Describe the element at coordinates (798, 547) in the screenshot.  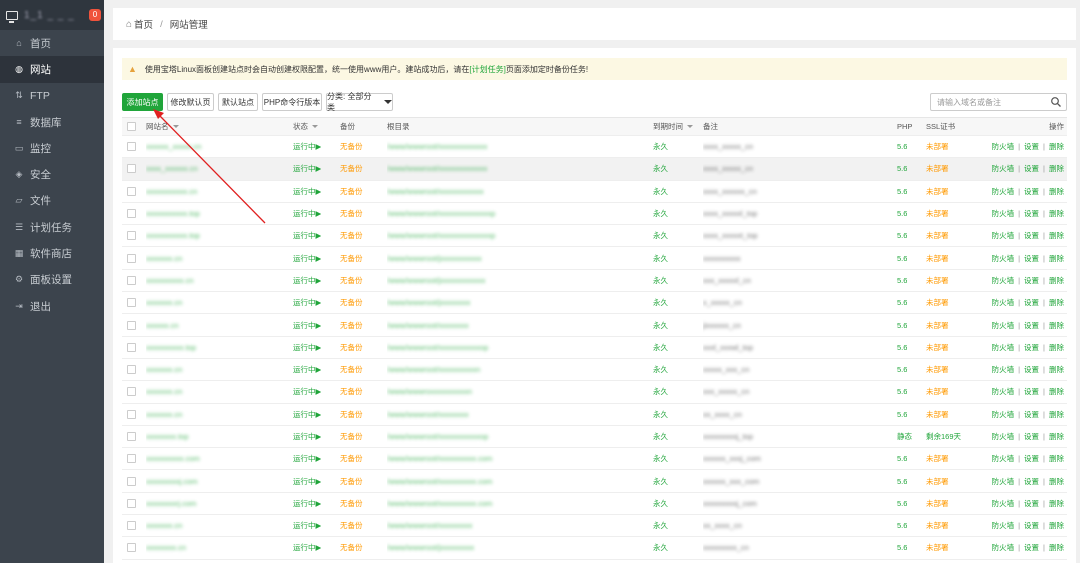
I see `site-remark-cell: xxxxxxxxx_cn` at that location.